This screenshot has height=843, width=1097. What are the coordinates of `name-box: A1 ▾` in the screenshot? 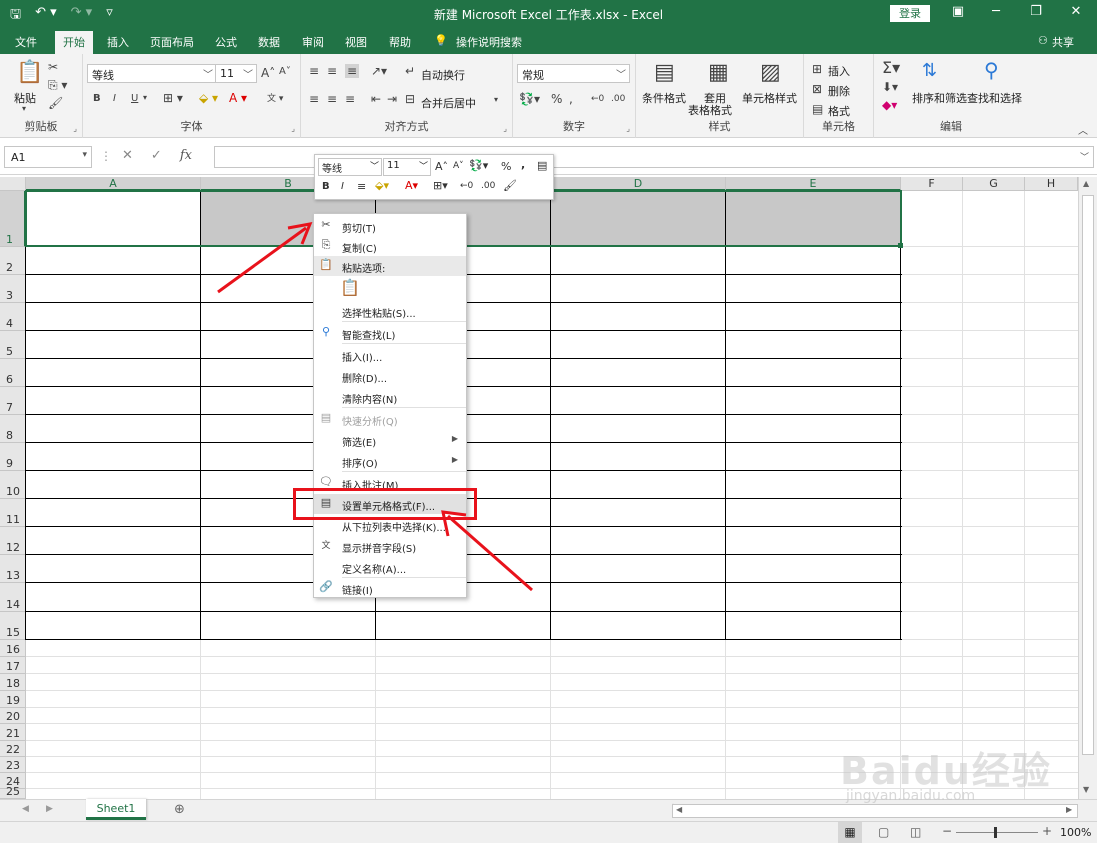 It's located at (48, 157).